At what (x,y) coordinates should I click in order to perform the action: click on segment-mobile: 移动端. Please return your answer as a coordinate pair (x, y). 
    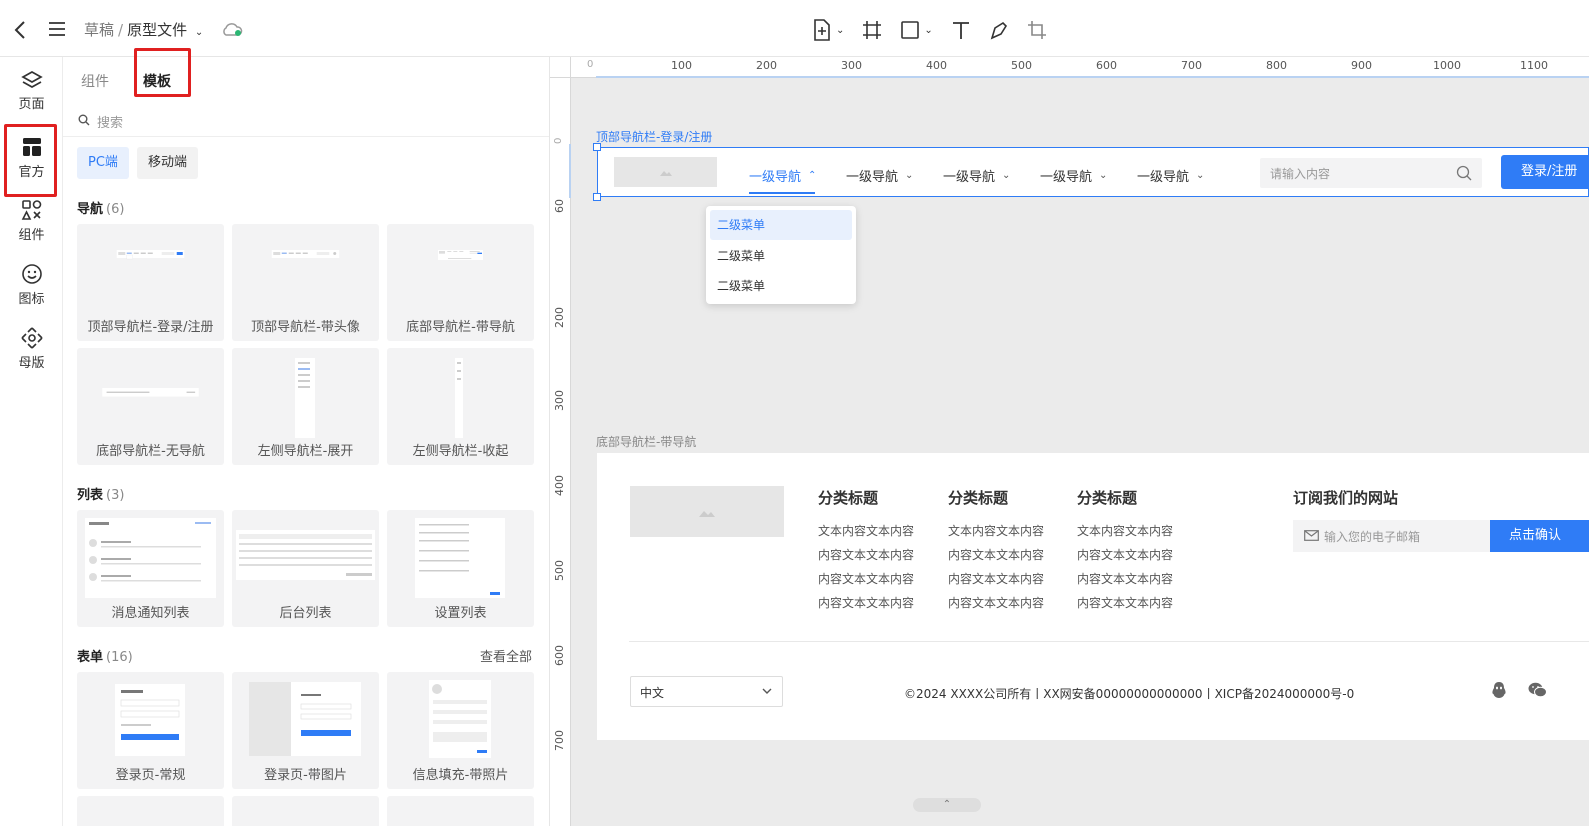
    Looking at the image, I should click on (168, 163).